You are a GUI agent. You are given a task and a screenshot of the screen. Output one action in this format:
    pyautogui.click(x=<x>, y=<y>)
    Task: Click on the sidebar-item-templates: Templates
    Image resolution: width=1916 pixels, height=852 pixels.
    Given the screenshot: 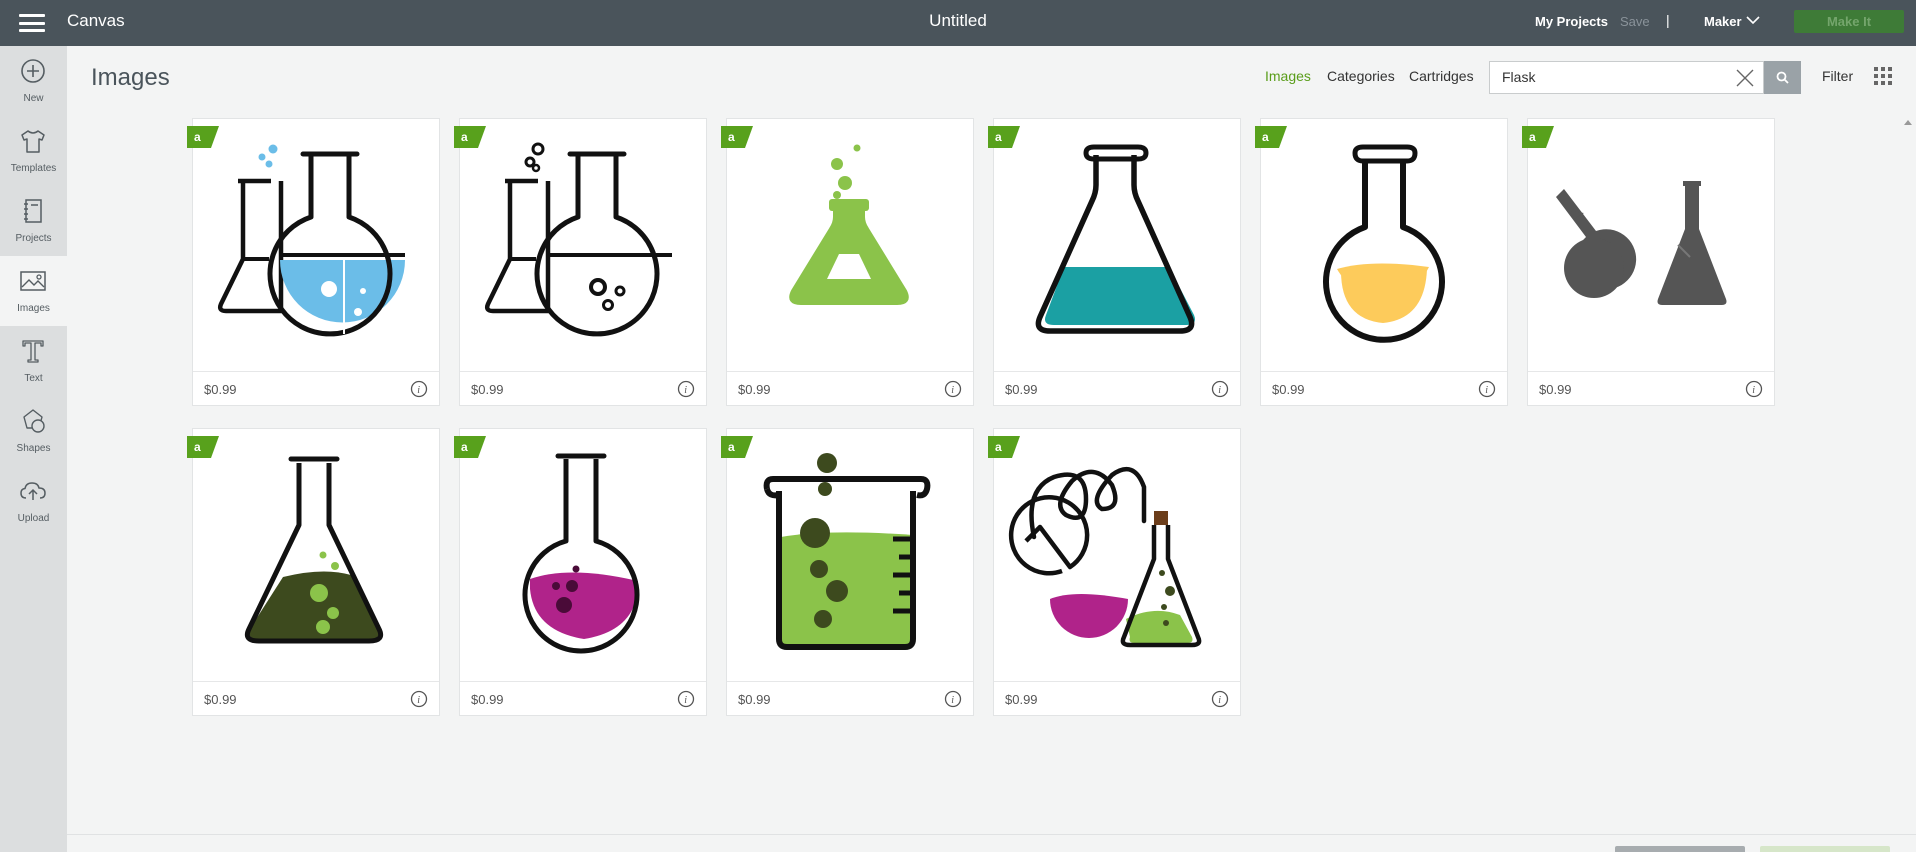 What is the action you would take?
    pyautogui.click(x=33, y=151)
    